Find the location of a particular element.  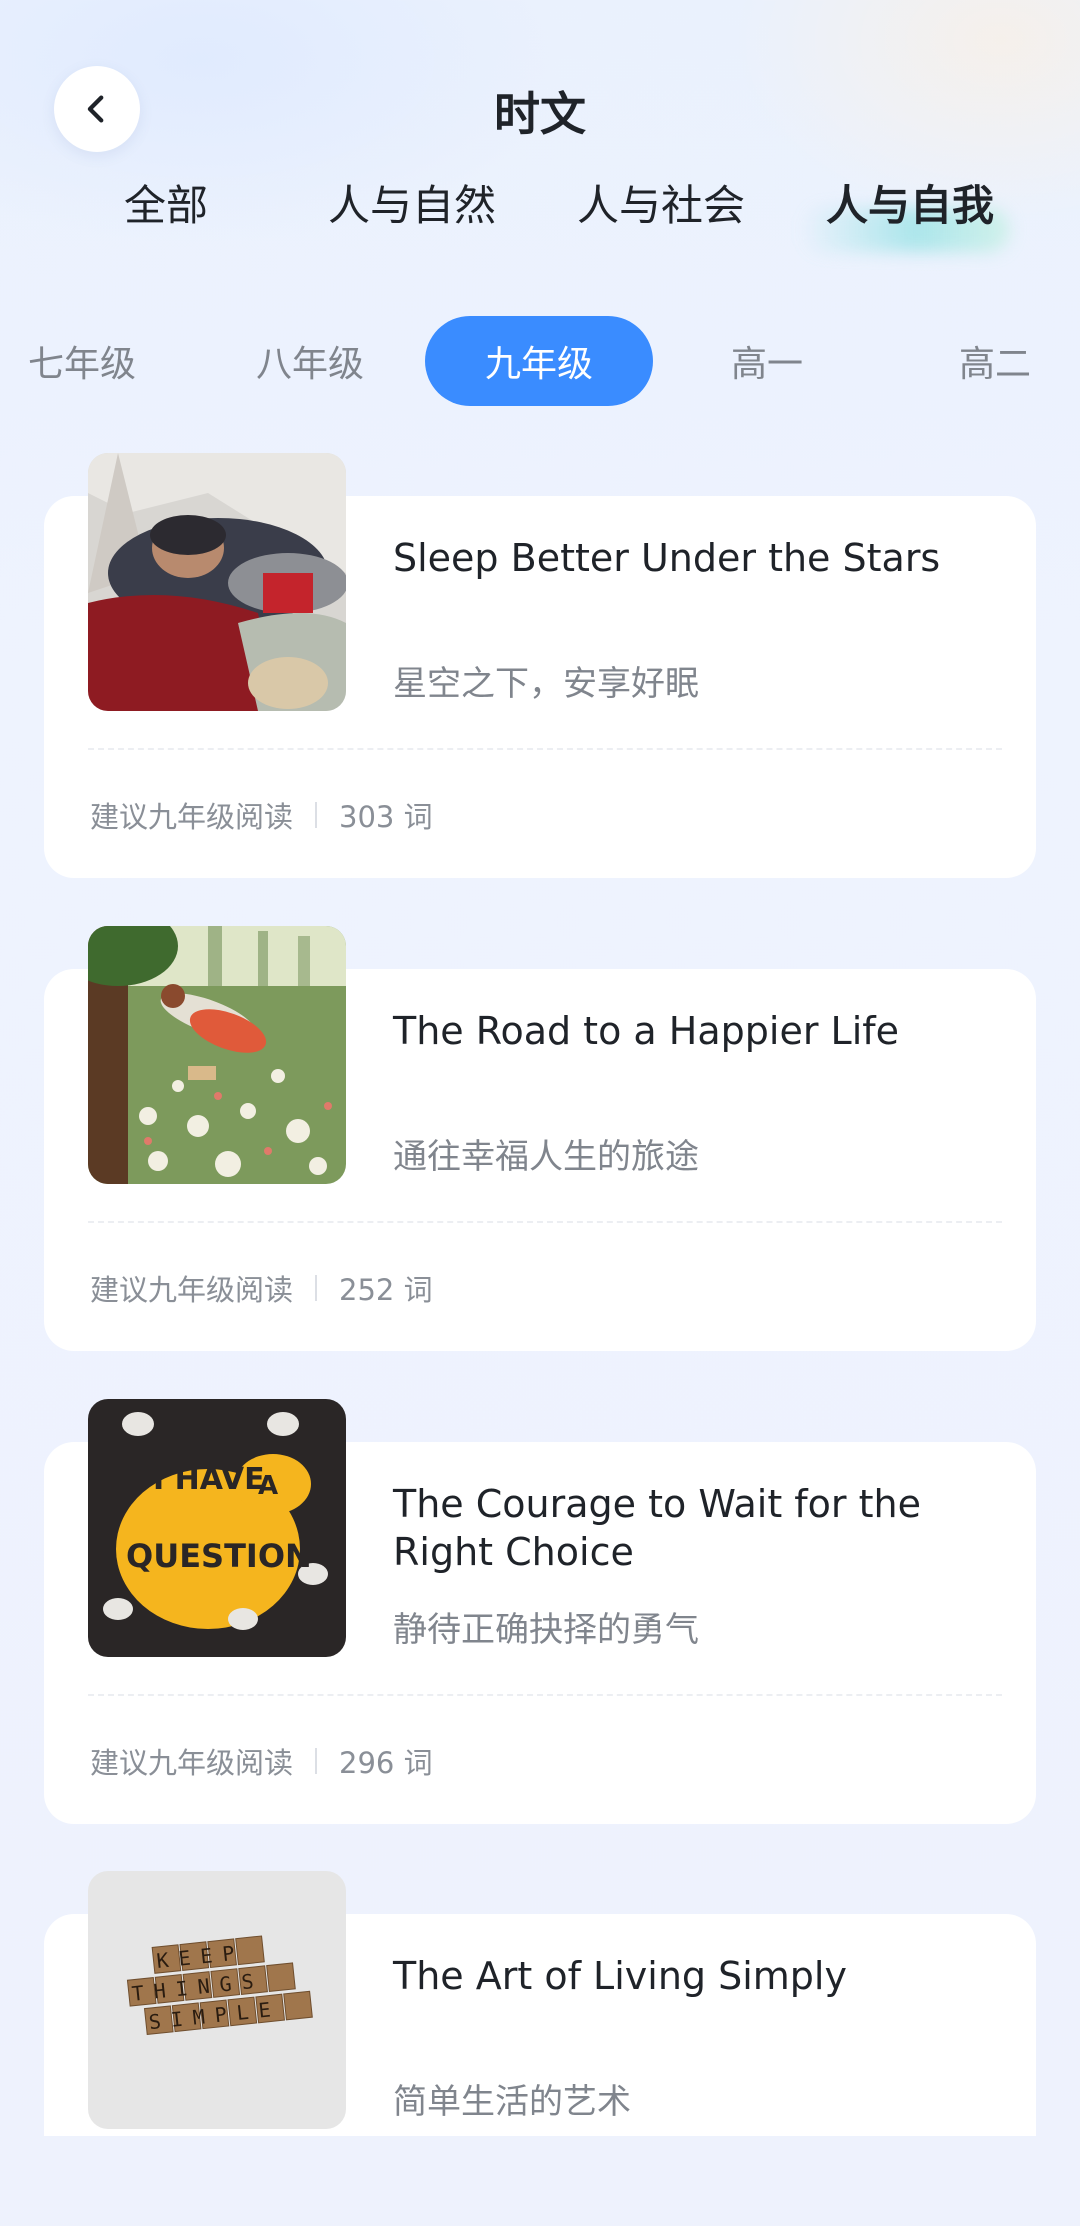

article-meta: 建议九年级阅读 252 词 is located at coordinates (261, 1288).